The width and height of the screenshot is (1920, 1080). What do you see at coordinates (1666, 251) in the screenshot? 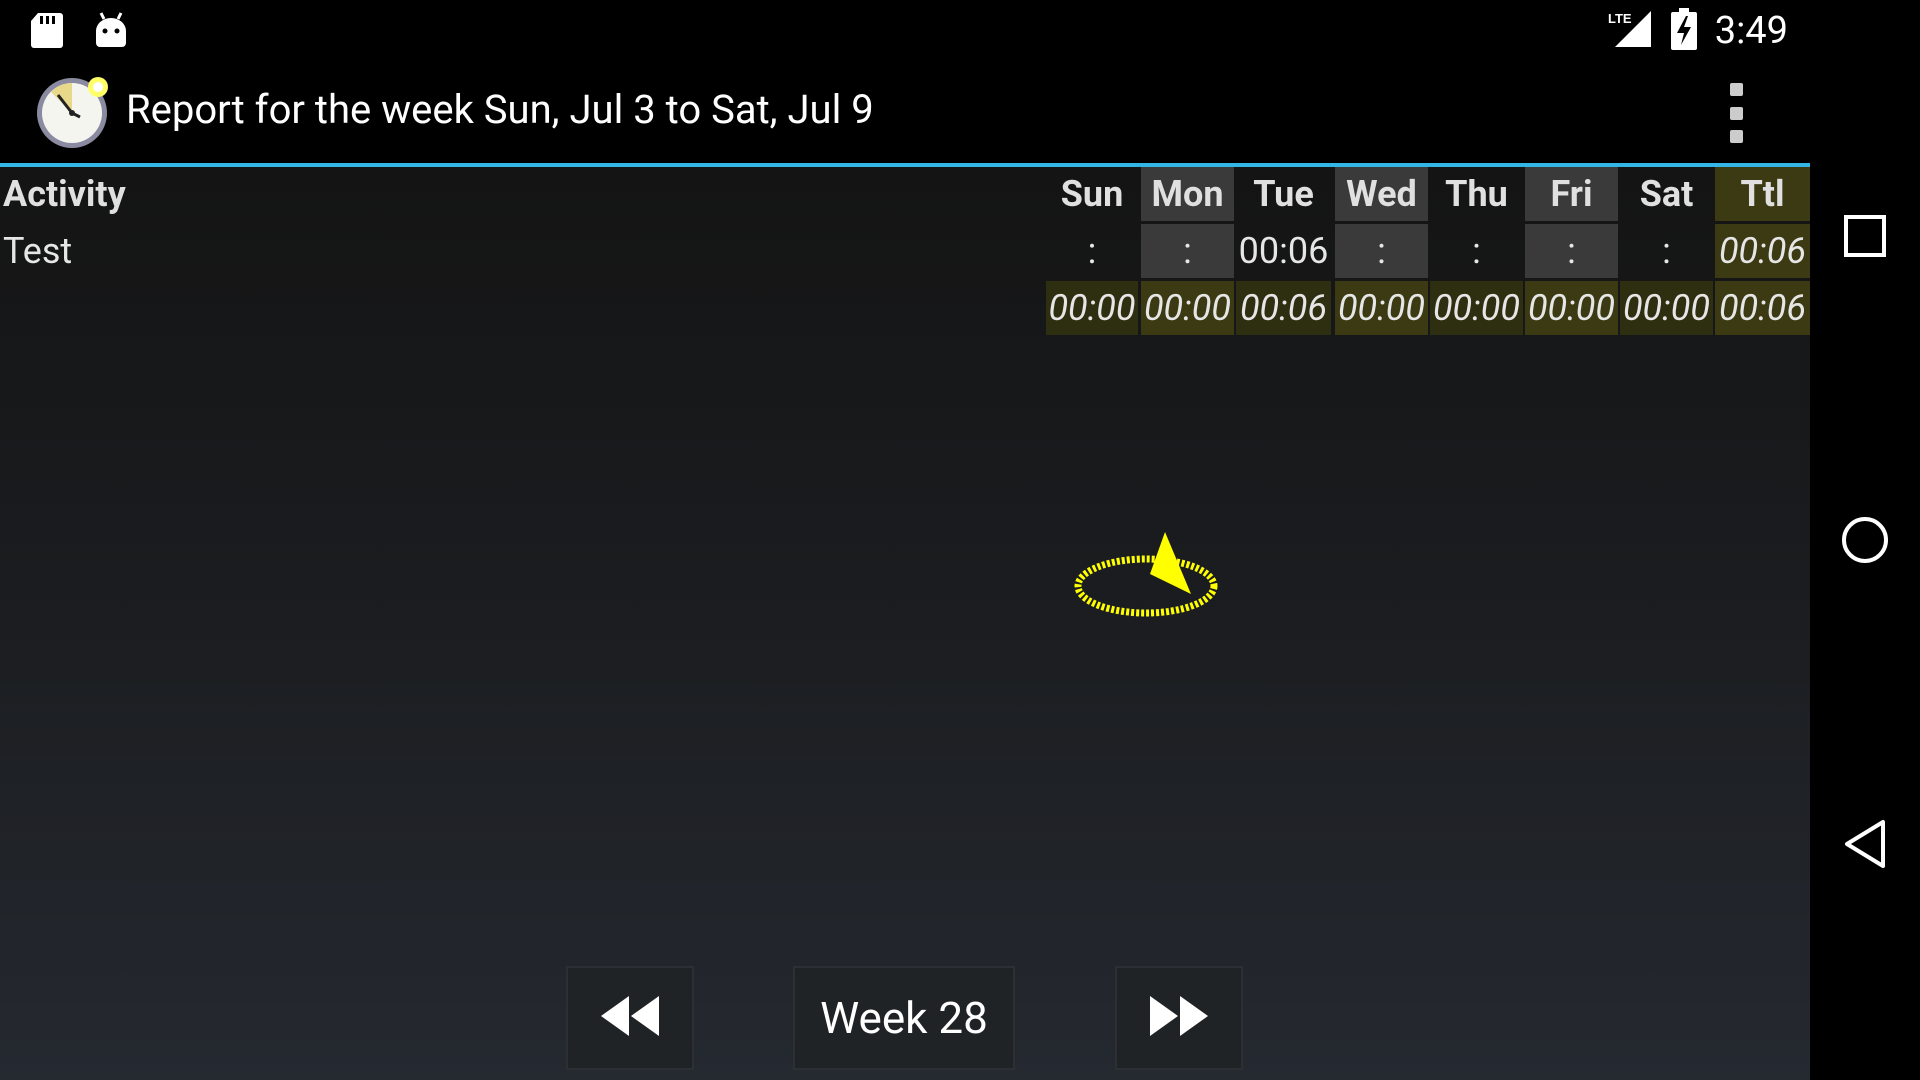
I see `activity-cell-sat: :` at bounding box center [1666, 251].